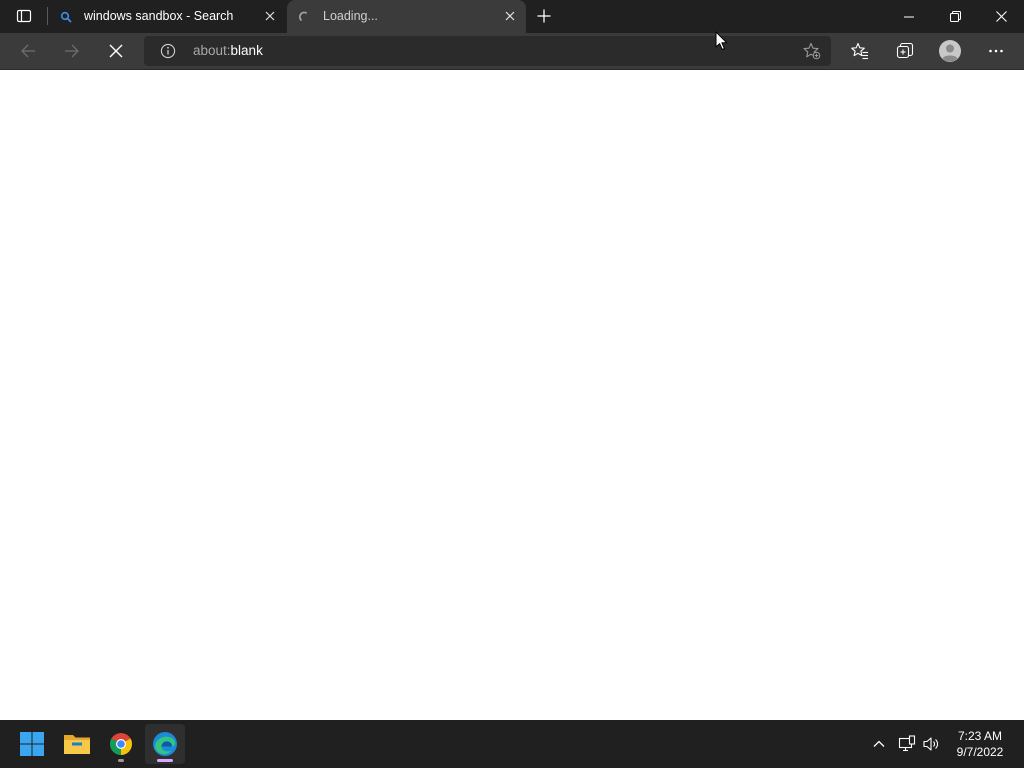 The height and width of the screenshot is (768, 1024). What do you see at coordinates (812, 51) in the screenshot?
I see `add-favorite-icon` at bounding box center [812, 51].